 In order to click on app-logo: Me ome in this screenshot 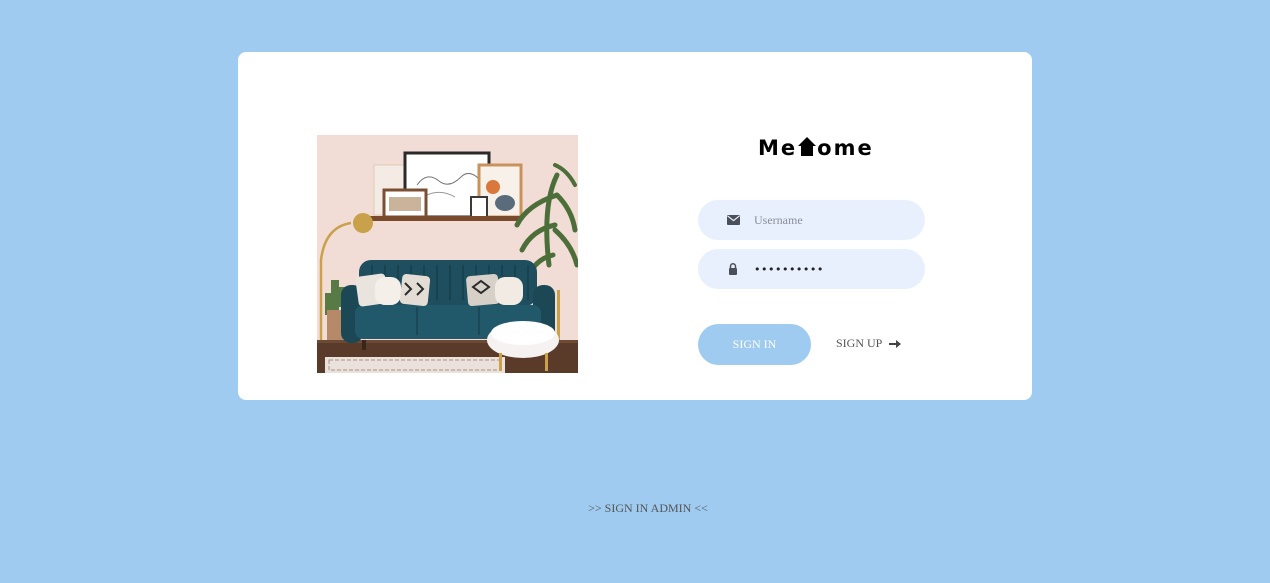, I will do `click(816, 148)`.